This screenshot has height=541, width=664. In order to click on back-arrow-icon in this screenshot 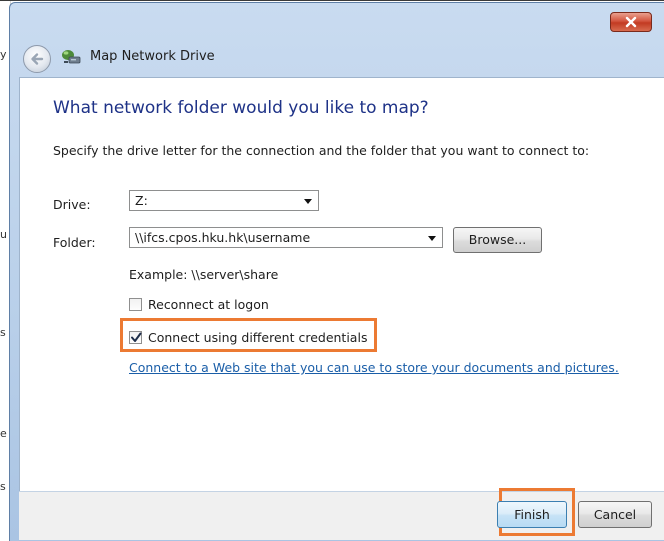, I will do `click(37, 59)`.